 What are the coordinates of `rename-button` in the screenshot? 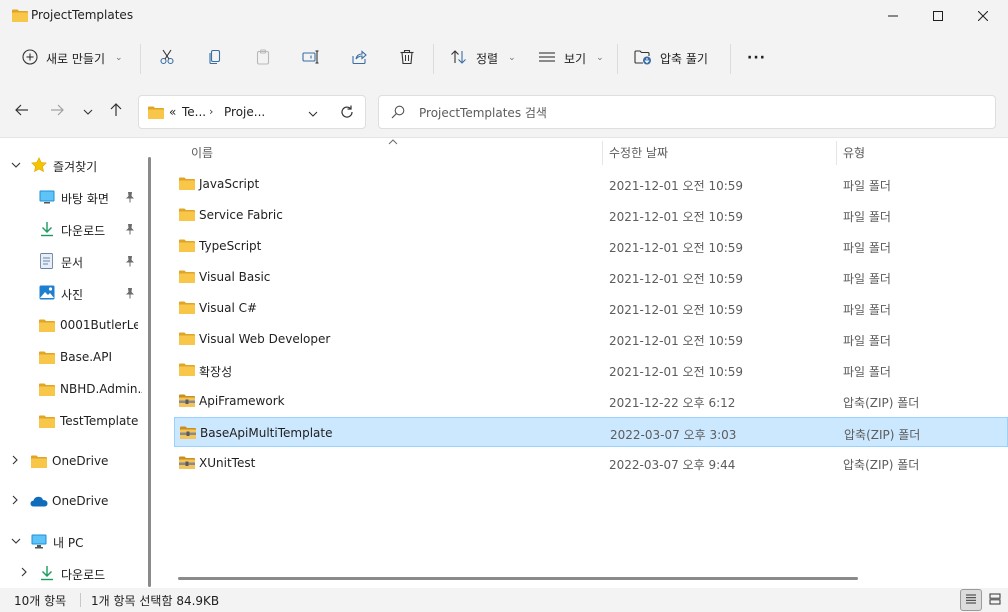 It's located at (311, 58).